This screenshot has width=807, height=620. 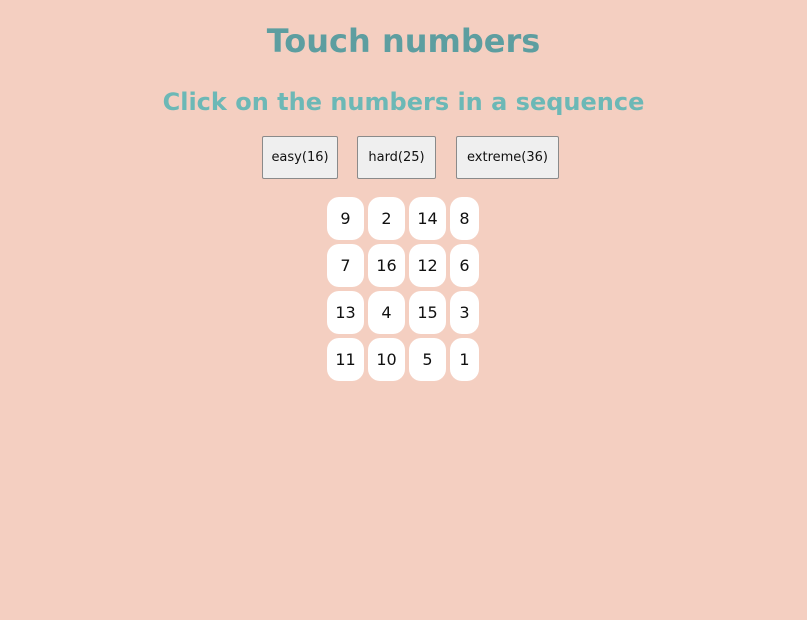 I want to click on number-tile: 14, so click(x=427, y=218).